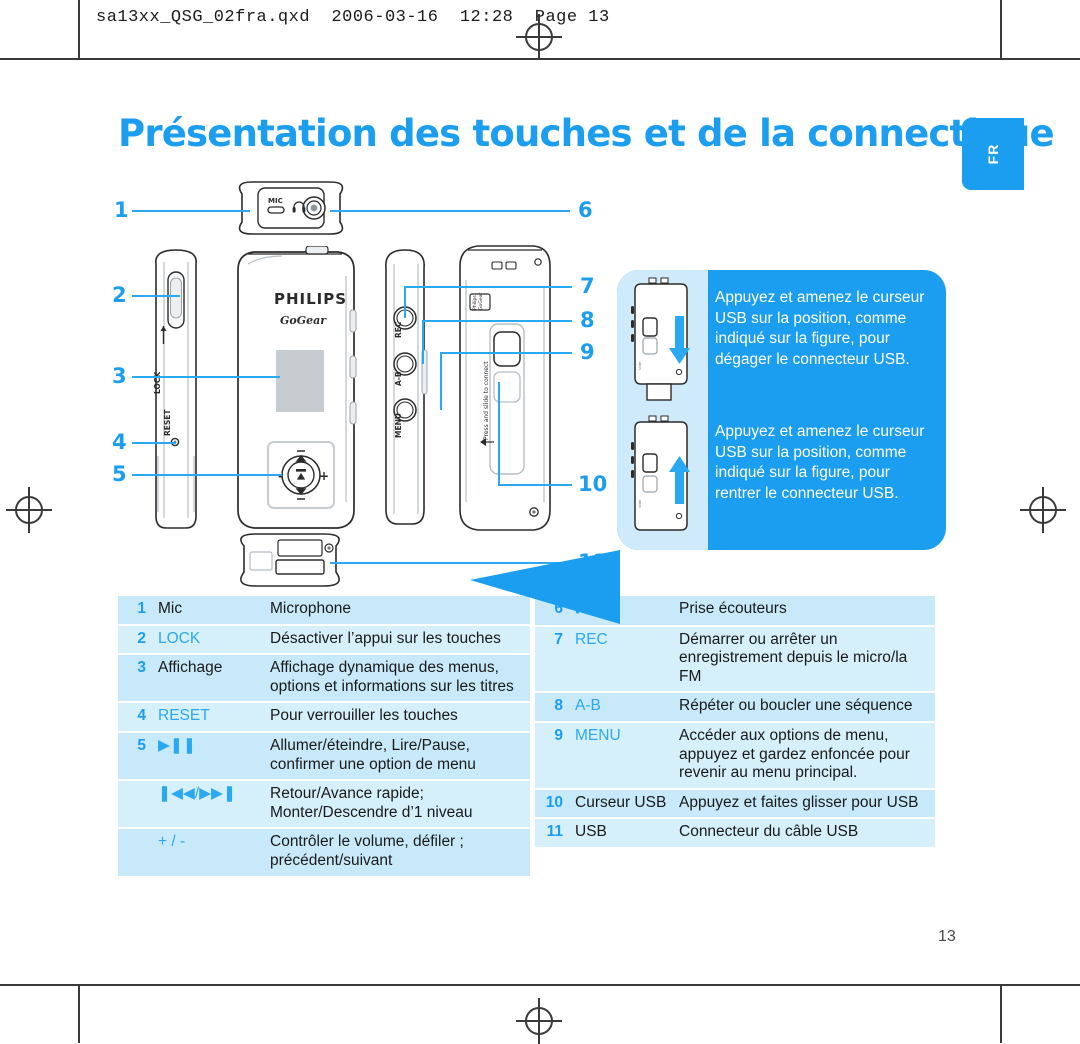  I want to click on row-key: USB, so click(621, 833).